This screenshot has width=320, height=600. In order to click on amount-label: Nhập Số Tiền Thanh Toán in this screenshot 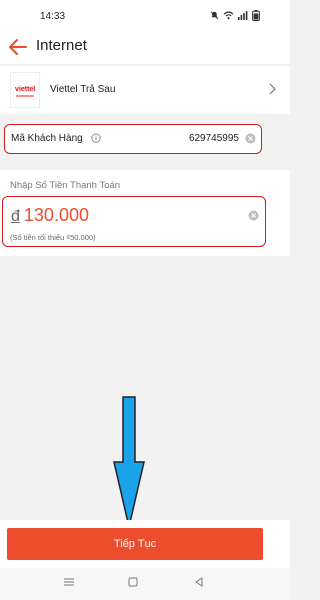, I will do `click(65, 185)`.